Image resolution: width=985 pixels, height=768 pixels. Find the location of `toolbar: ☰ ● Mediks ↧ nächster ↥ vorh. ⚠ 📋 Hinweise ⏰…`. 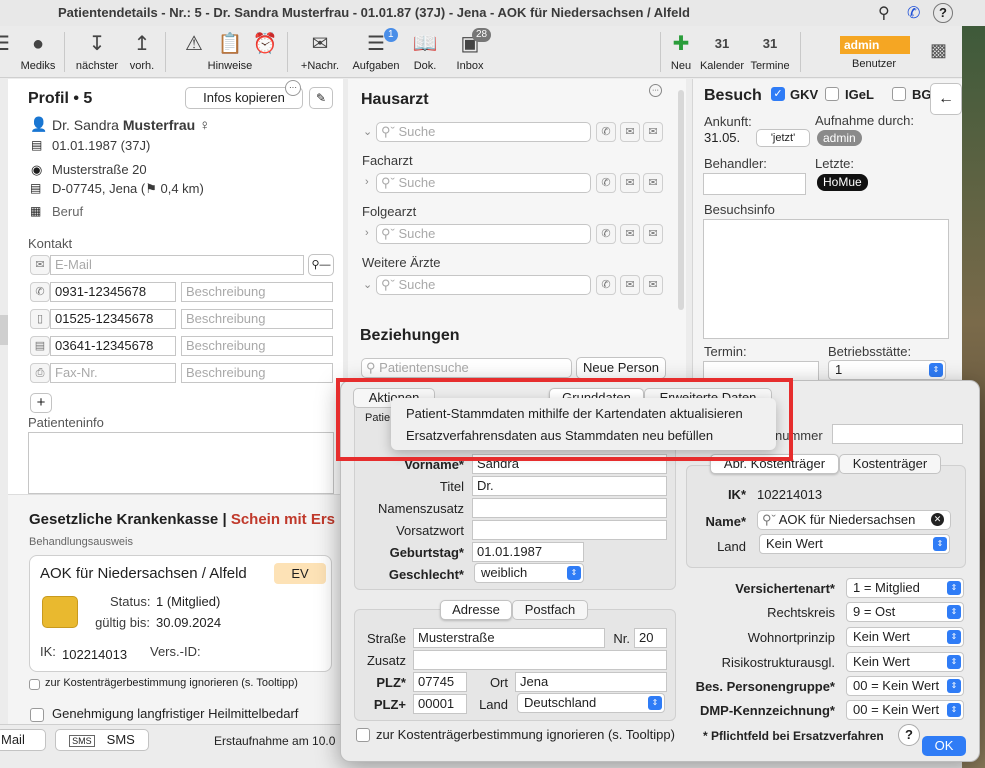

toolbar: ☰ ● Mediks ↧ nächster ↥ vorh. ⚠ 📋 Hinweise ⏰… is located at coordinates (492, 52).